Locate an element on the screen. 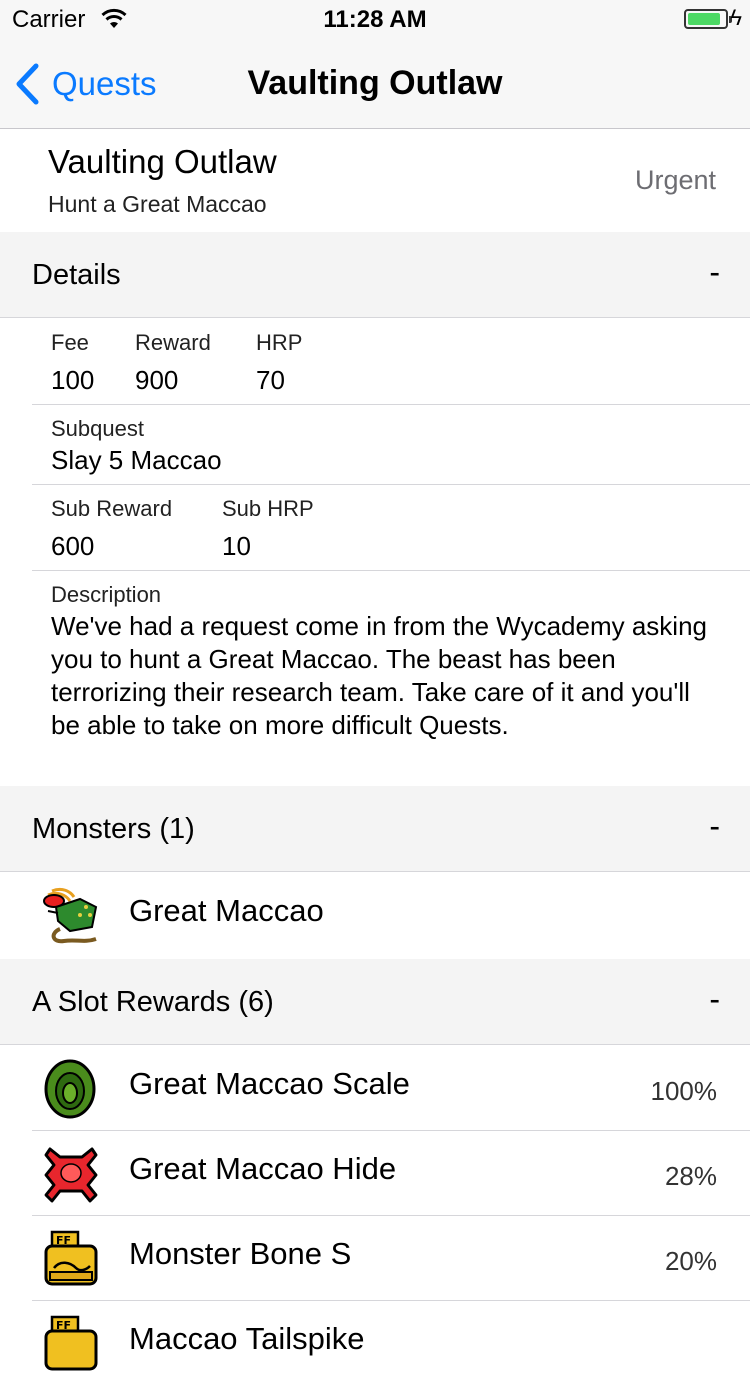 The image size is (750, 1386). status-time: 11:28 AM is located at coordinates (375, 19).